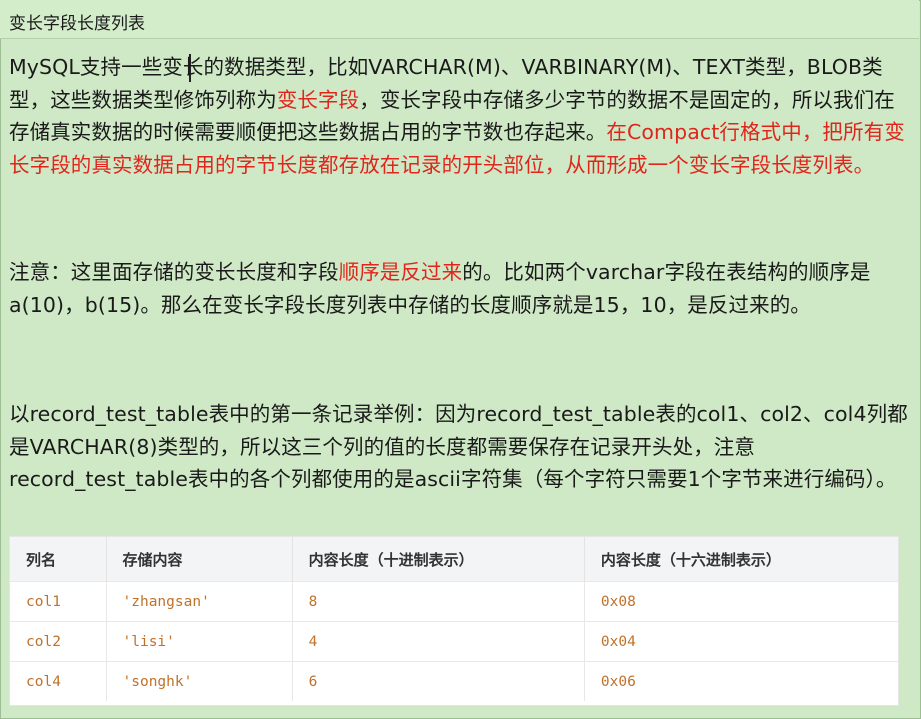  Describe the element at coordinates (741, 601) in the screenshot. I see `cell-hex: 0x08` at that location.